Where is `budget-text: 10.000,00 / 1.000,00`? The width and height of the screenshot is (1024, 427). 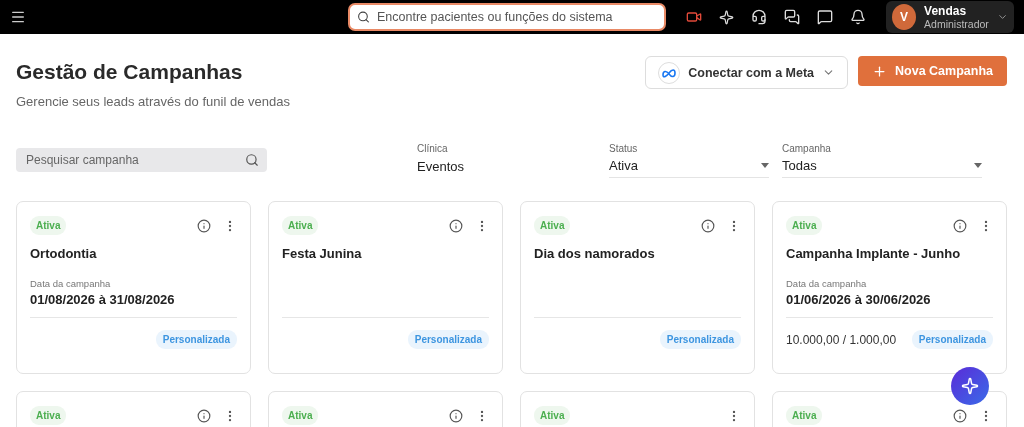 budget-text: 10.000,00 / 1.000,00 is located at coordinates (841, 339).